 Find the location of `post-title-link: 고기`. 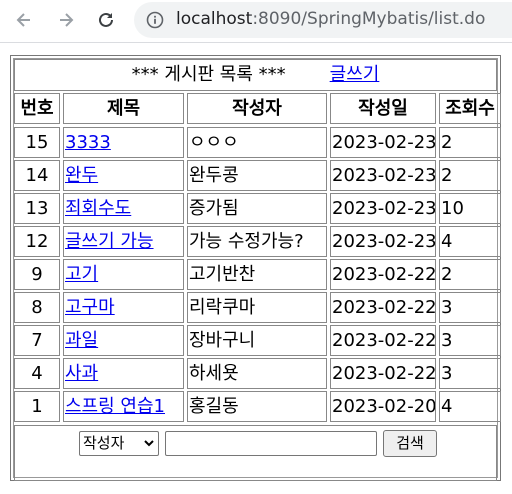

post-title-link: 고기 is located at coordinates (81, 274).